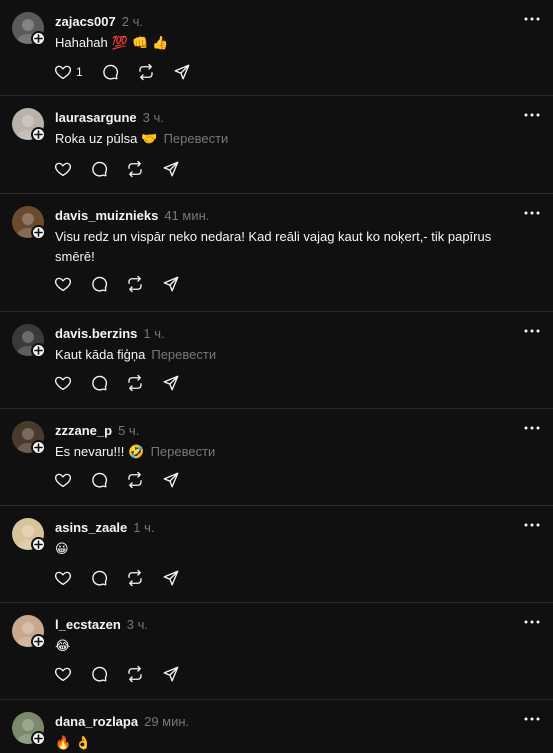 This screenshot has width=553, height=753. Describe the element at coordinates (275, 743) in the screenshot. I see `comment-text: 🔥 👌` at that location.